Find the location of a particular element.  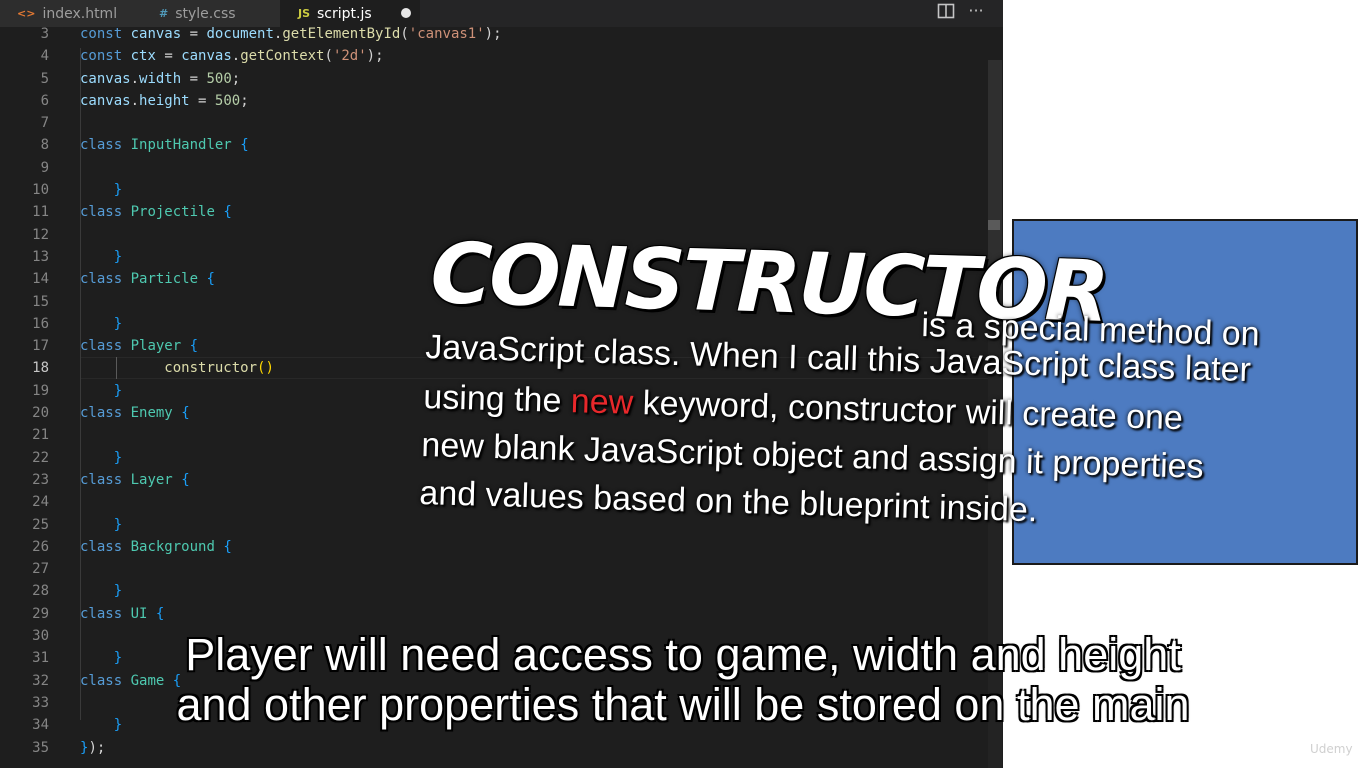

css-icon: # is located at coordinates (164, 13).